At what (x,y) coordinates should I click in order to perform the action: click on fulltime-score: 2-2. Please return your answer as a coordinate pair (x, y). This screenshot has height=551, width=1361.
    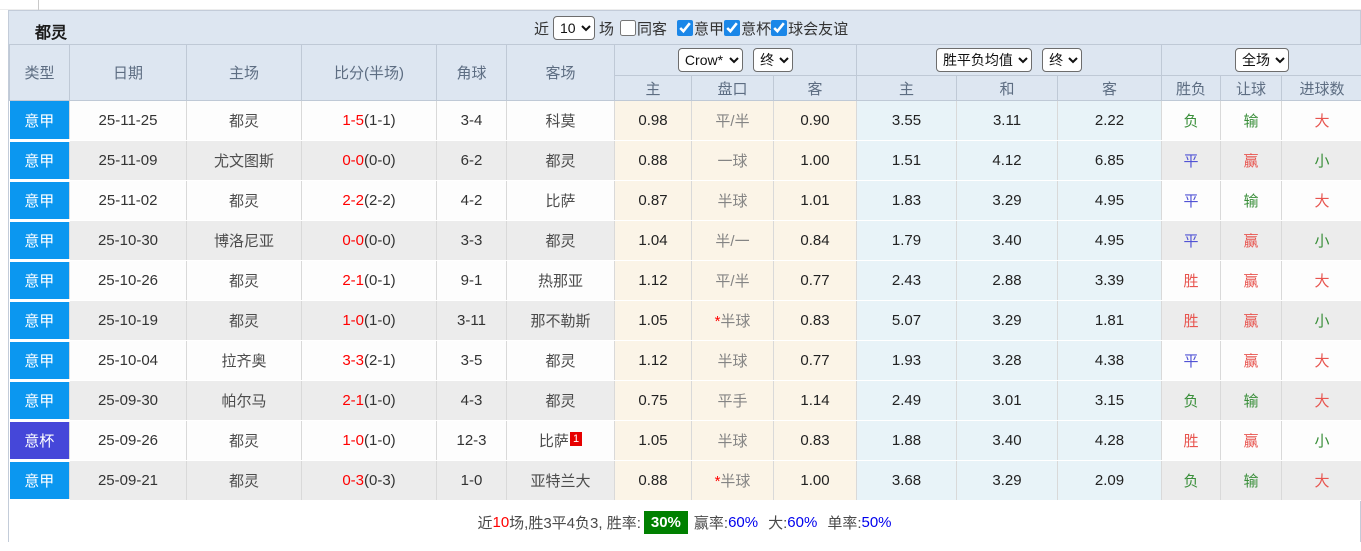
    Looking at the image, I should click on (353, 200).